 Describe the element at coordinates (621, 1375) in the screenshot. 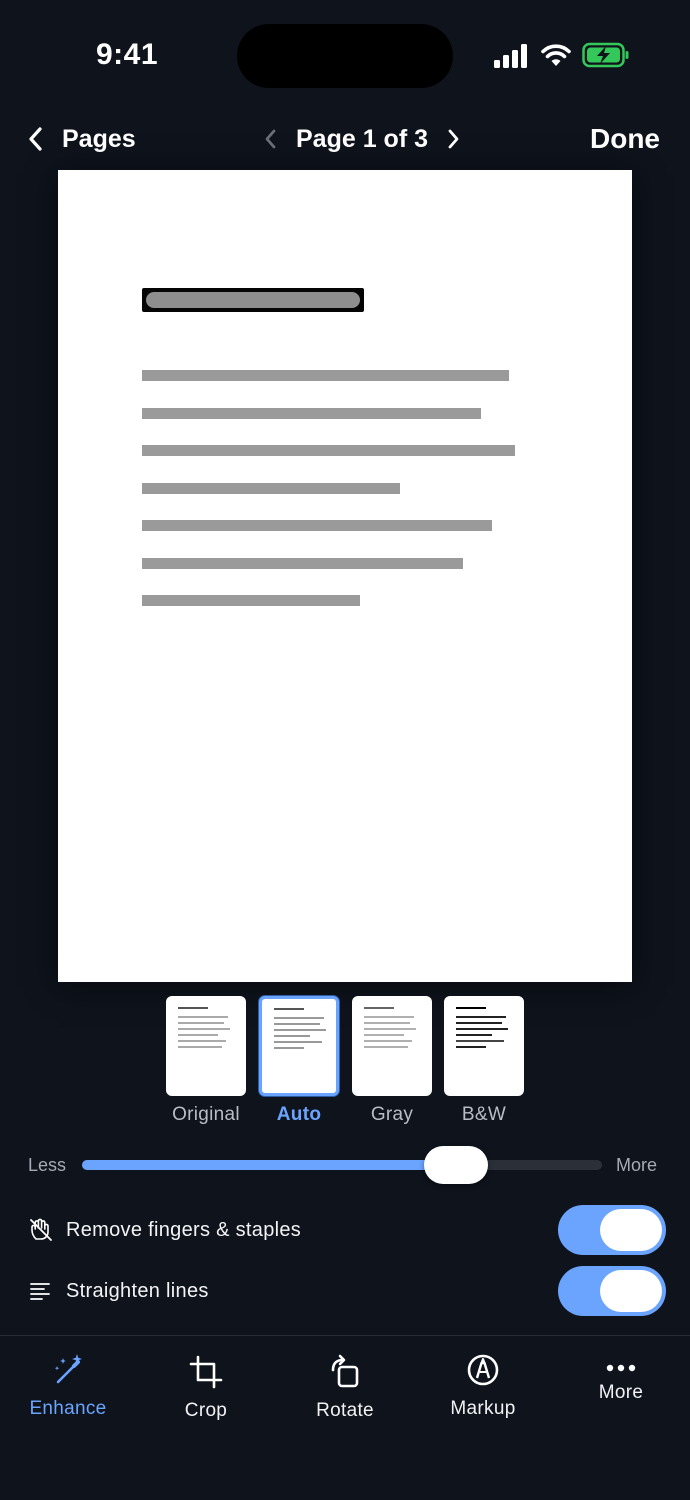

I see `more-tool-button: More` at that location.